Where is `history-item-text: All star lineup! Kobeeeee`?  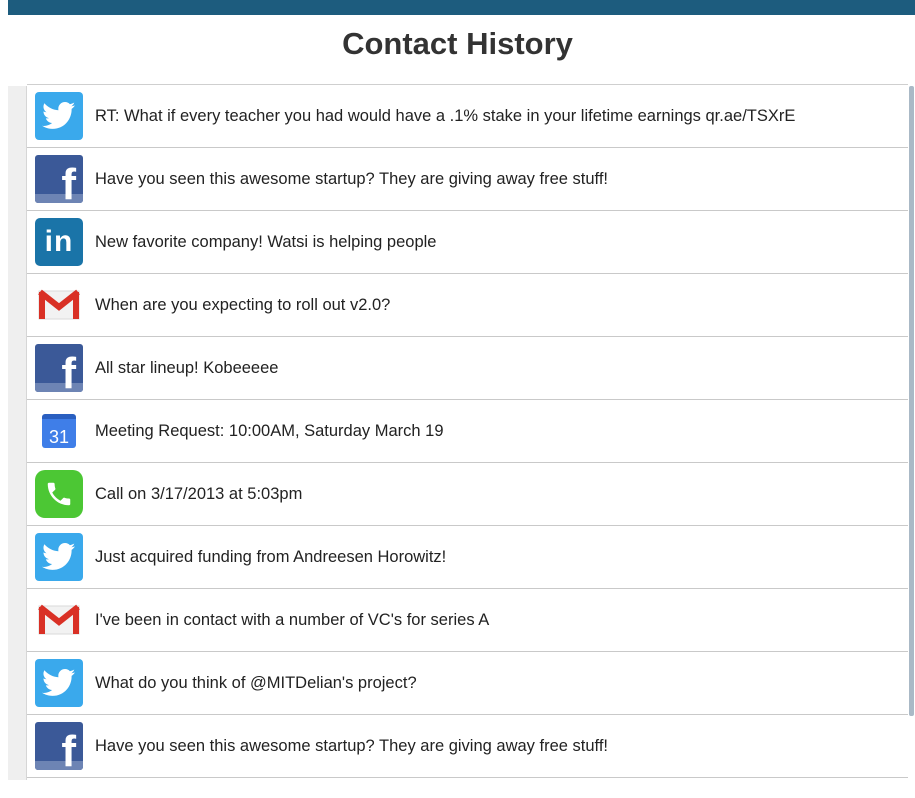
history-item-text: All star lineup! Kobeeeee is located at coordinates (187, 367).